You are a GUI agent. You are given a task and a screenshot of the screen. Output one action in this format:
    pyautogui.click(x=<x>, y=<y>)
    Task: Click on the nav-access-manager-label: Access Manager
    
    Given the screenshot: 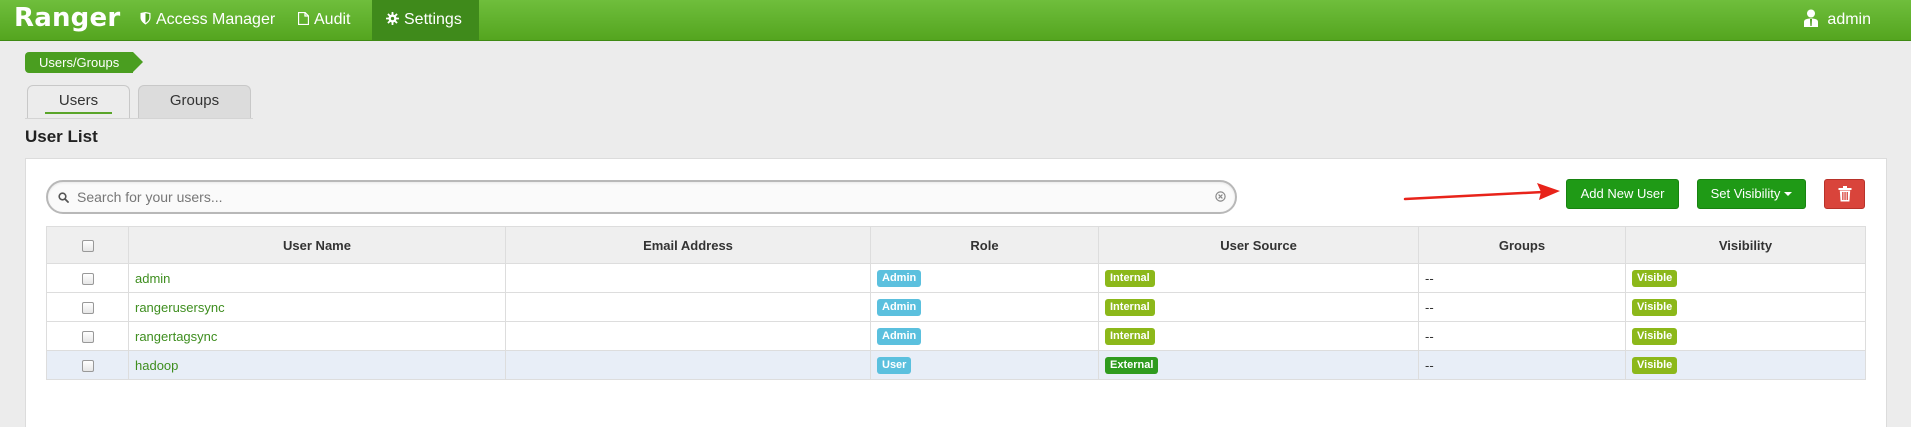 What is the action you would take?
    pyautogui.click(x=216, y=19)
    